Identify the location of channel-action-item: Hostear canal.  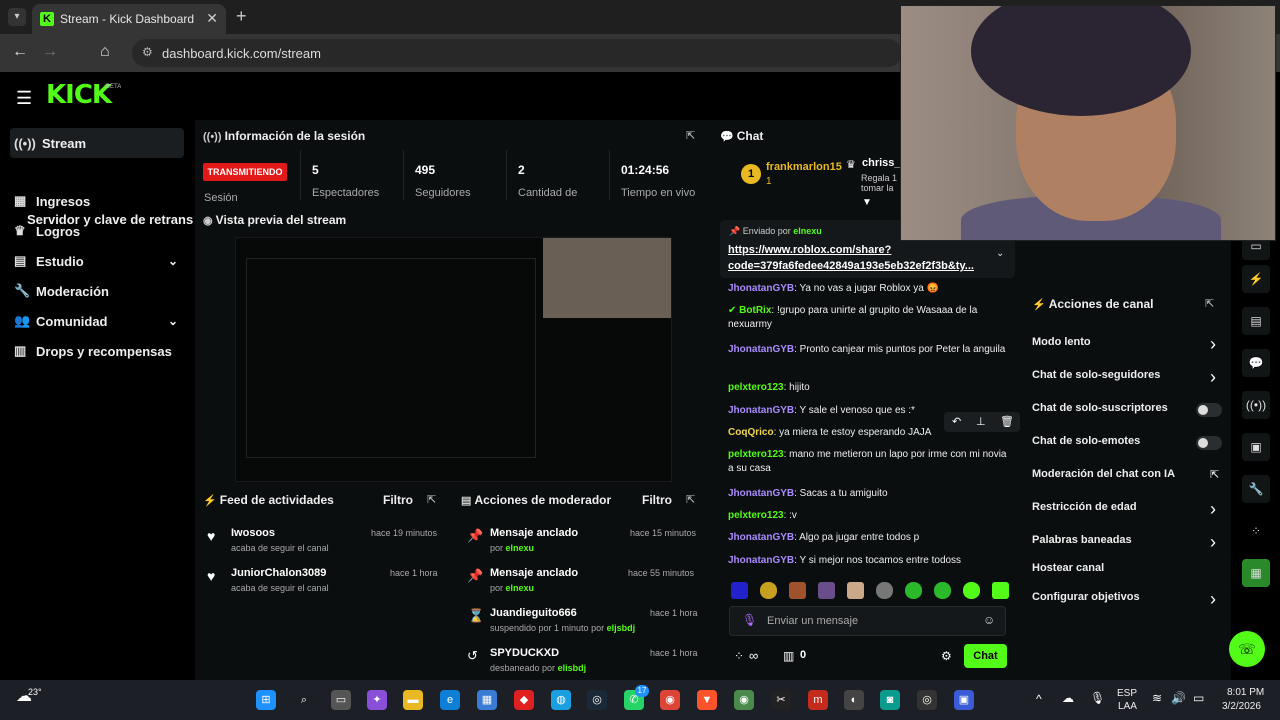
(1068, 568).